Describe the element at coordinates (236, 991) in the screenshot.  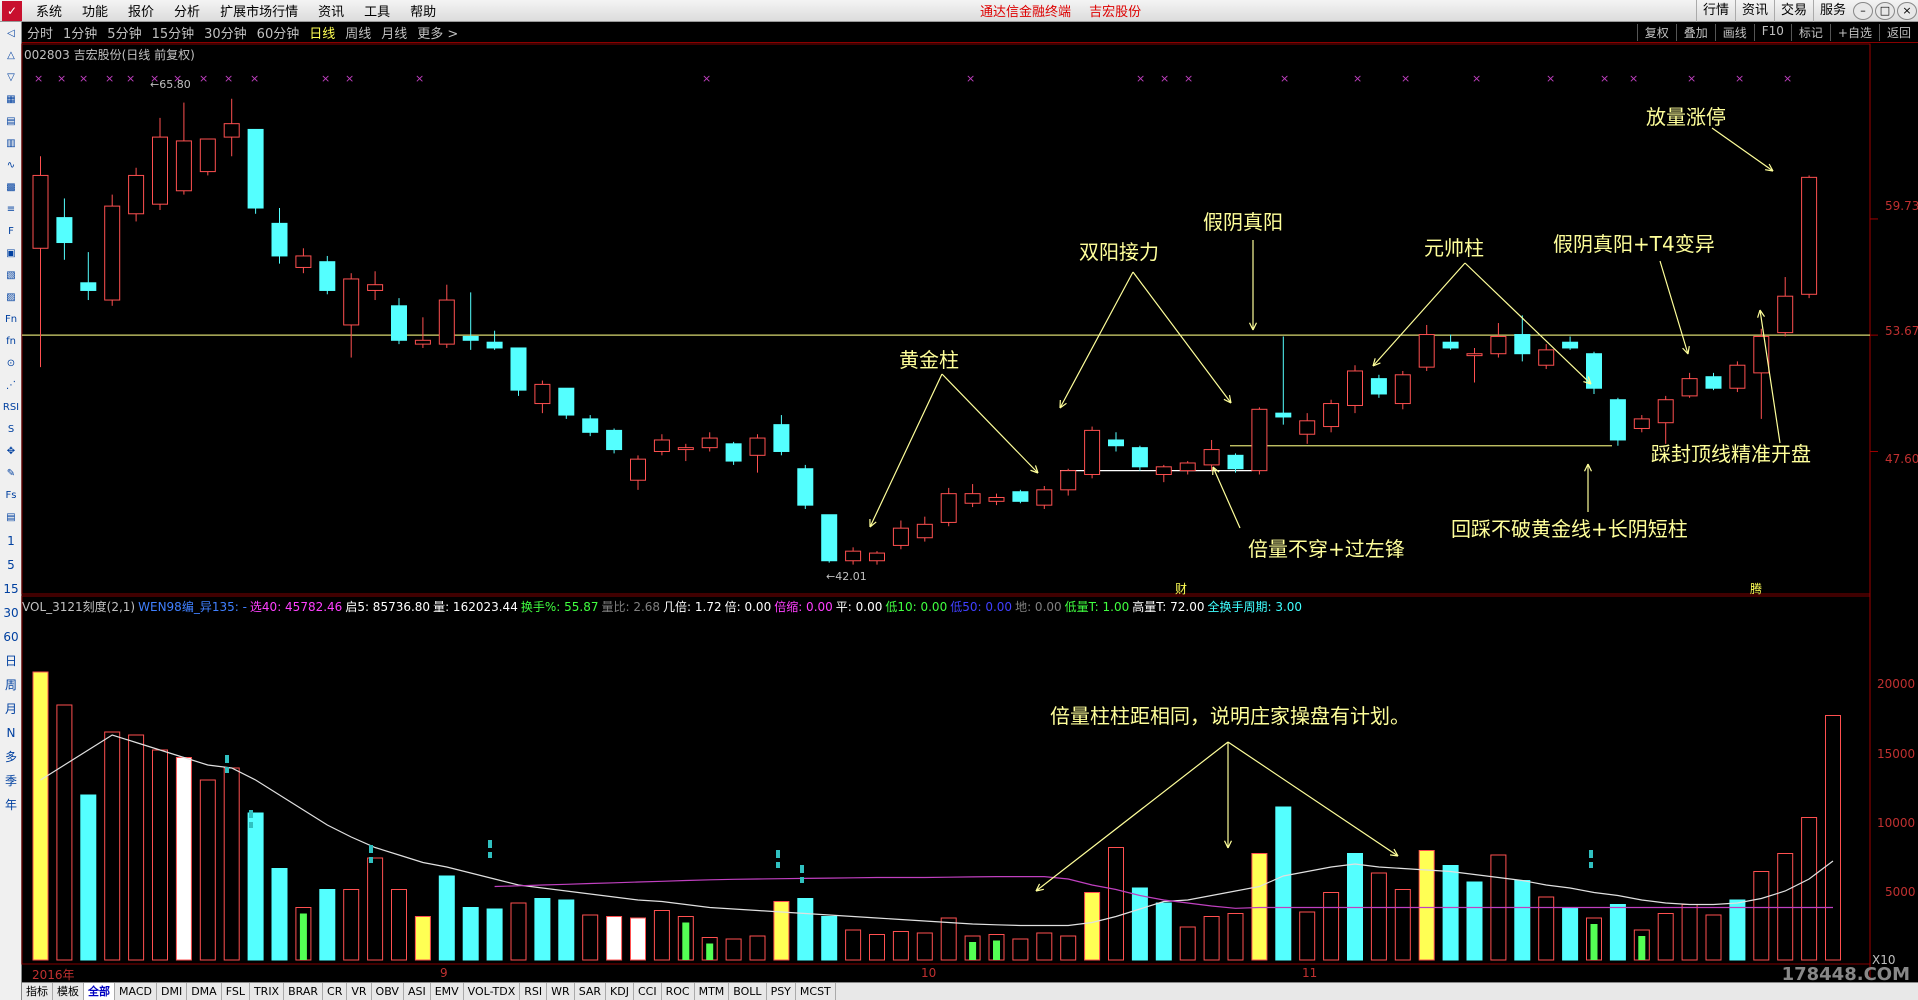
I see `indicator-tab: FSL` at that location.